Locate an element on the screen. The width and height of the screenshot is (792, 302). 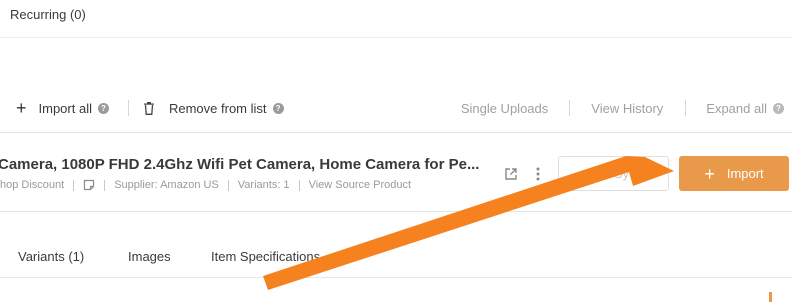
tab-item-specifications: Item Specifications is located at coordinates (265, 256).